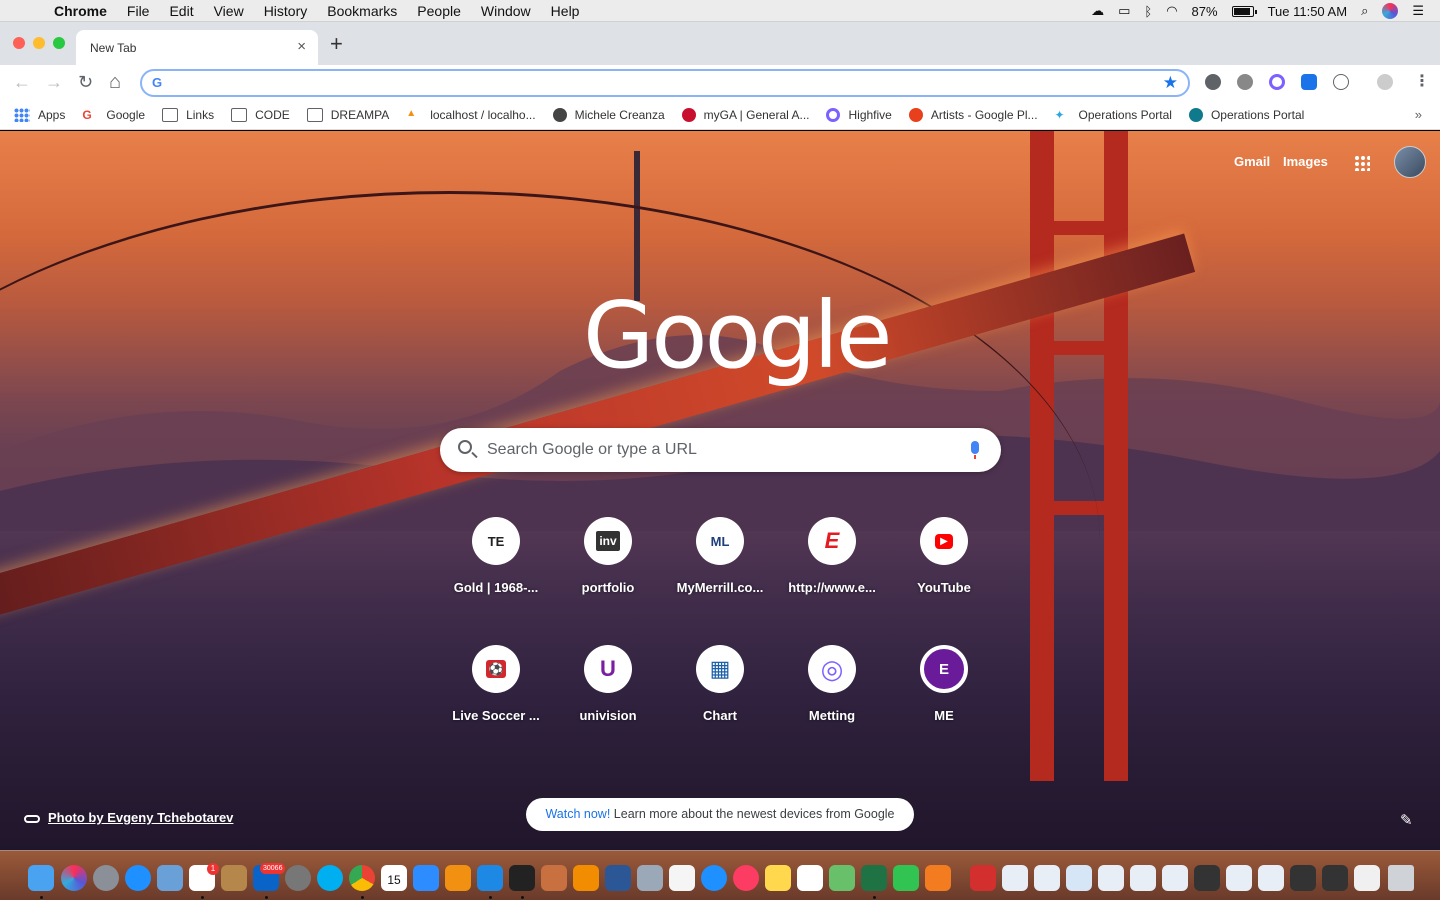  Describe the element at coordinates (1308, 11) in the screenshot. I see `clock: Tue 11:50 AM` at that location.